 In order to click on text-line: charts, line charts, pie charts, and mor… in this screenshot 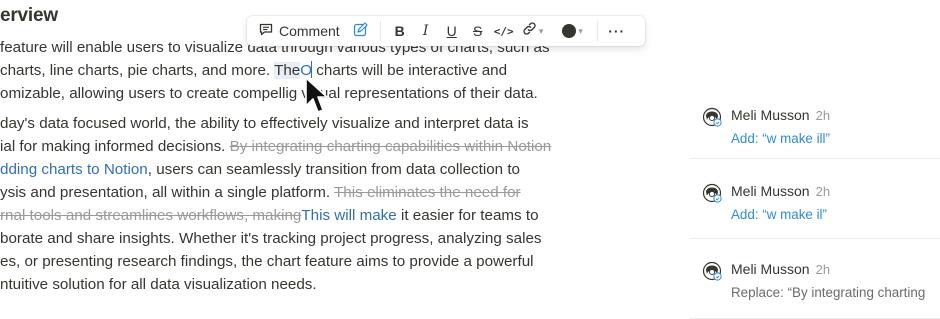, I will do `click(275, 70)`.